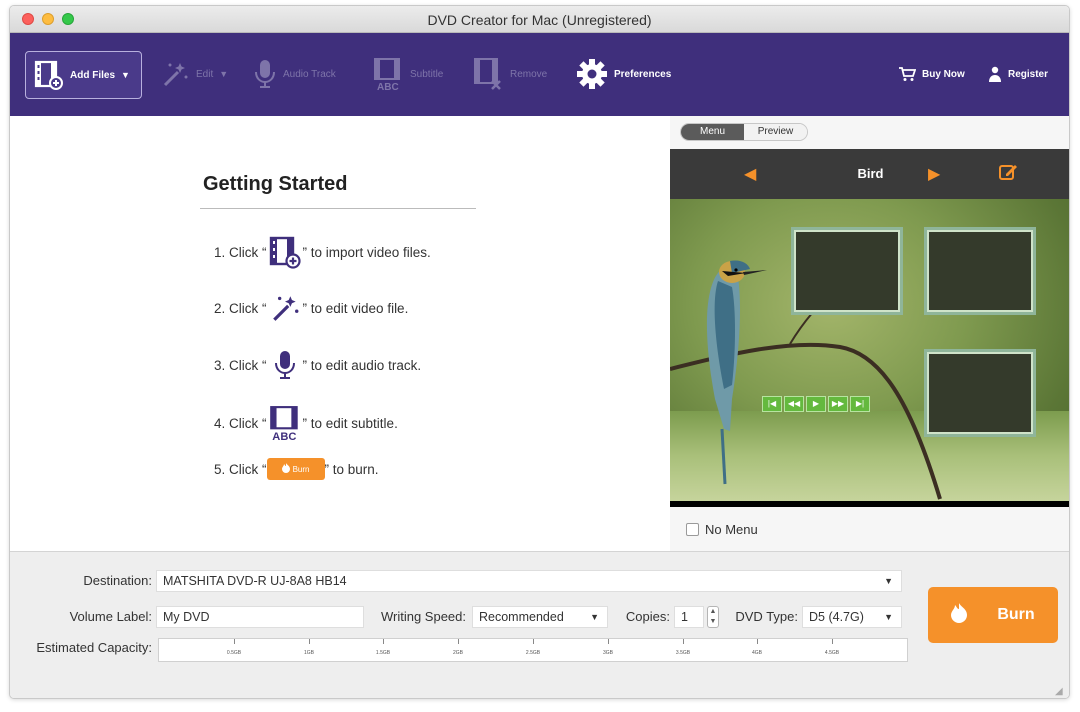 This screenshot has width=1080, height=712. Describe the element at coordinates (275, 184) in the screenshot. I see `getting-started-title: Getting Started` at that location.